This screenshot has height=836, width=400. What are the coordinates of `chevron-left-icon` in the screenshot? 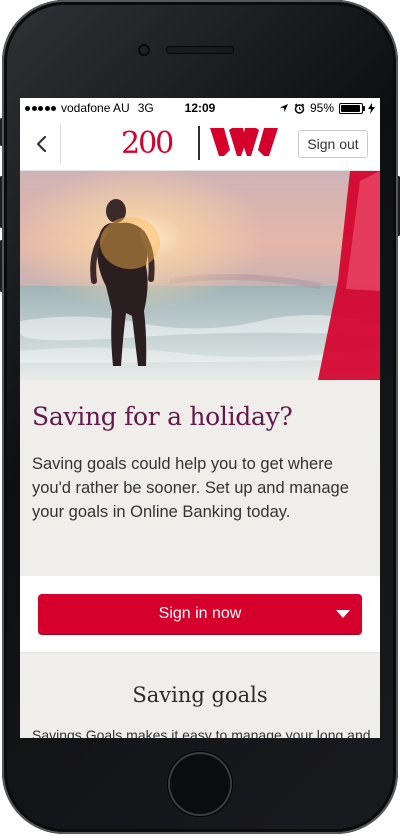 It's located at (41, 144).